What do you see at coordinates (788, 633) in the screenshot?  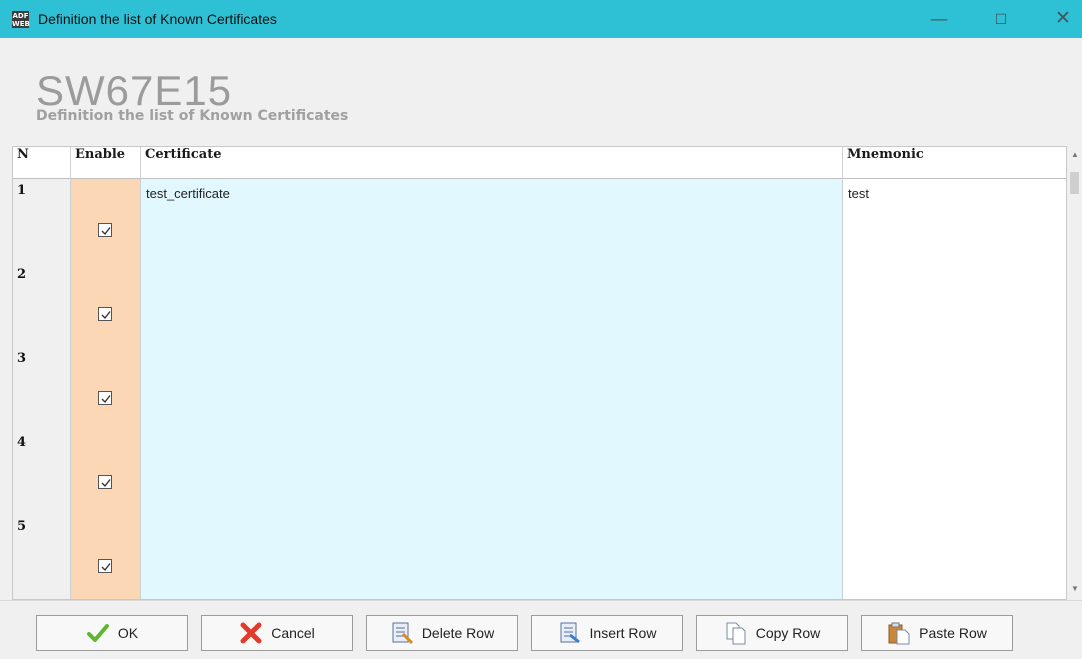 I see `copy-row-label: Copy Row` at bounding box center [788, 633].